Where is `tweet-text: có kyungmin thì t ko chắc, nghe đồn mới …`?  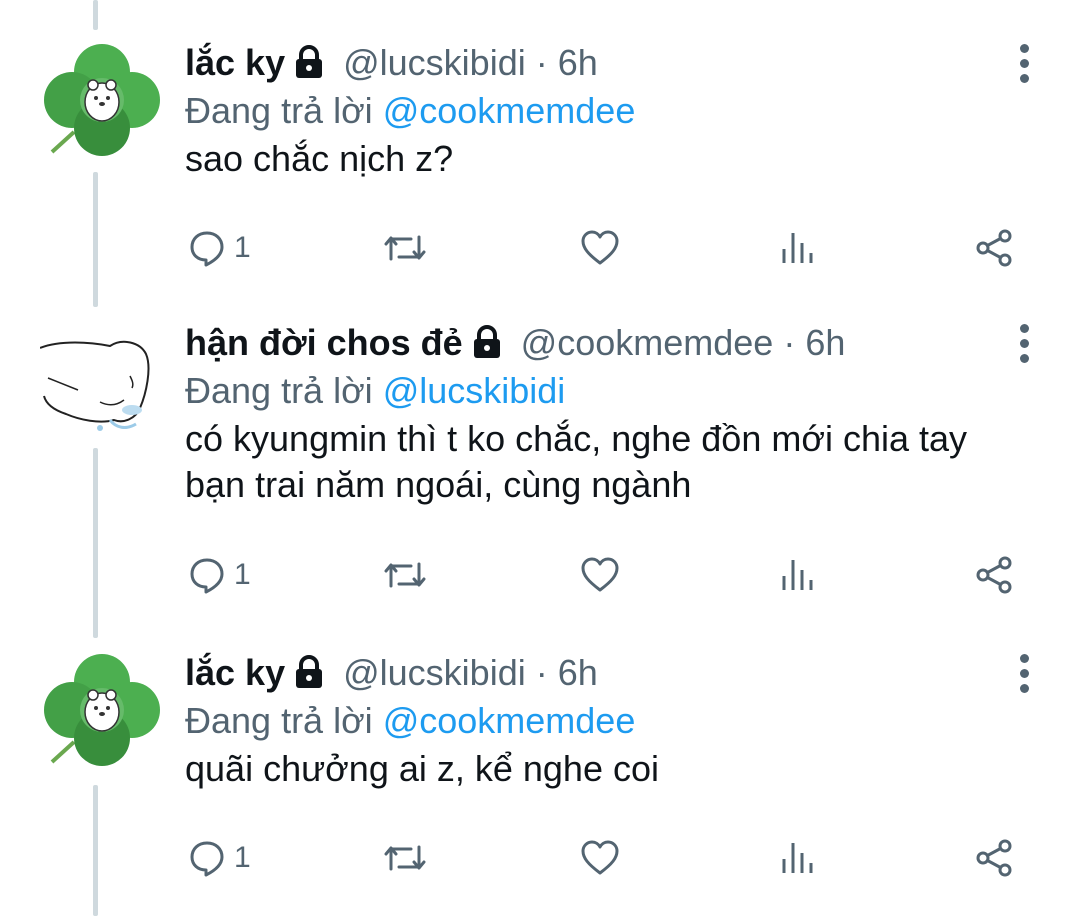
tweet-text: có kyungmin thì t ko chắc, nghe đồn mới … is located at coordinates (576, 461).